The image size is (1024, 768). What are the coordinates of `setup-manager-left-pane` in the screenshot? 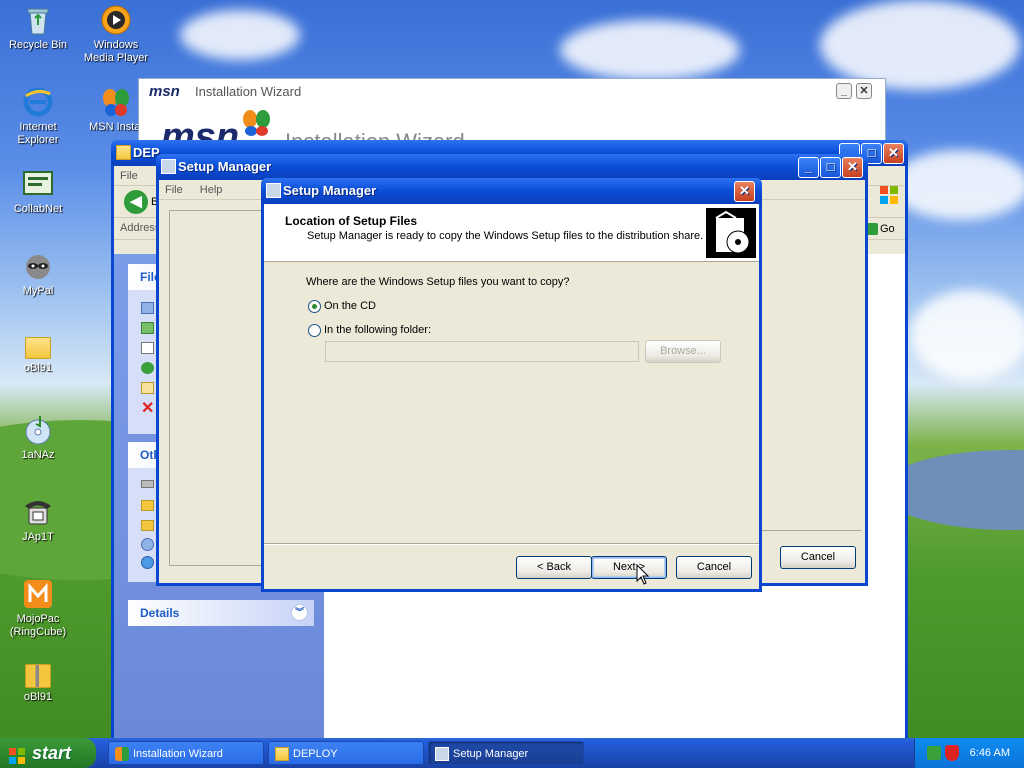 It's located at (217, 388).